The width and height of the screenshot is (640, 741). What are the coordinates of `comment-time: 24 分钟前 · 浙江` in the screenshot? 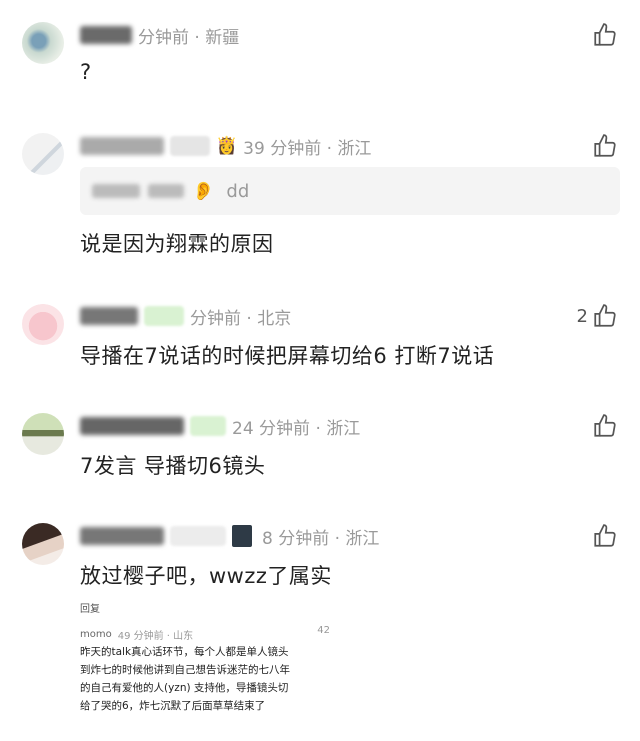 It's located at (296, 428).